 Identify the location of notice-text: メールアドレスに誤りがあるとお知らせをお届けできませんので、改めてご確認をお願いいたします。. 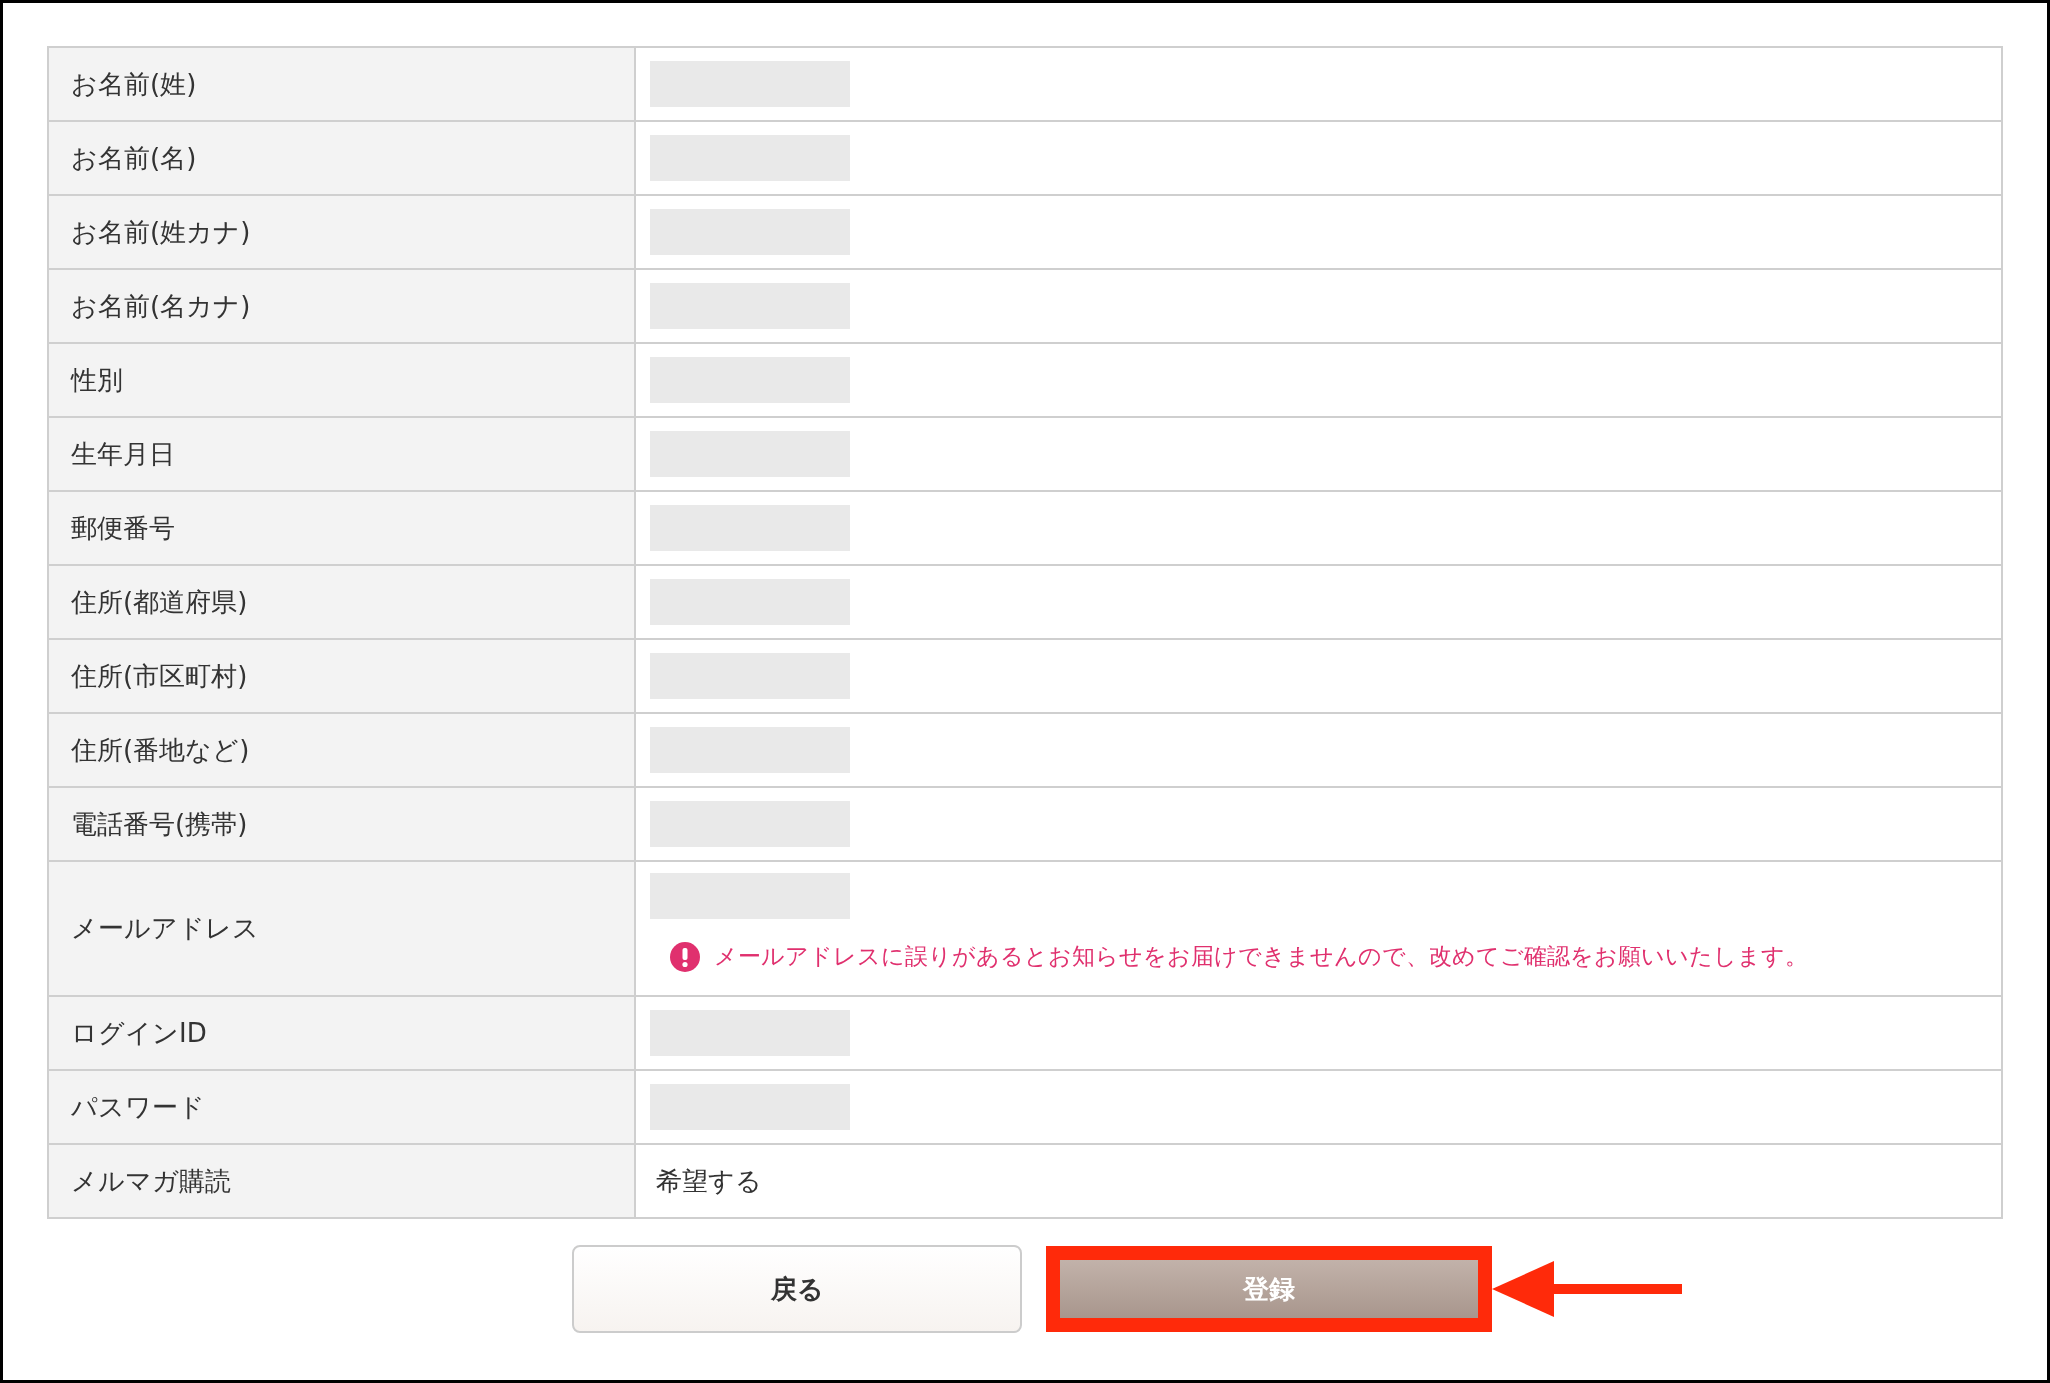
(1261, 956).